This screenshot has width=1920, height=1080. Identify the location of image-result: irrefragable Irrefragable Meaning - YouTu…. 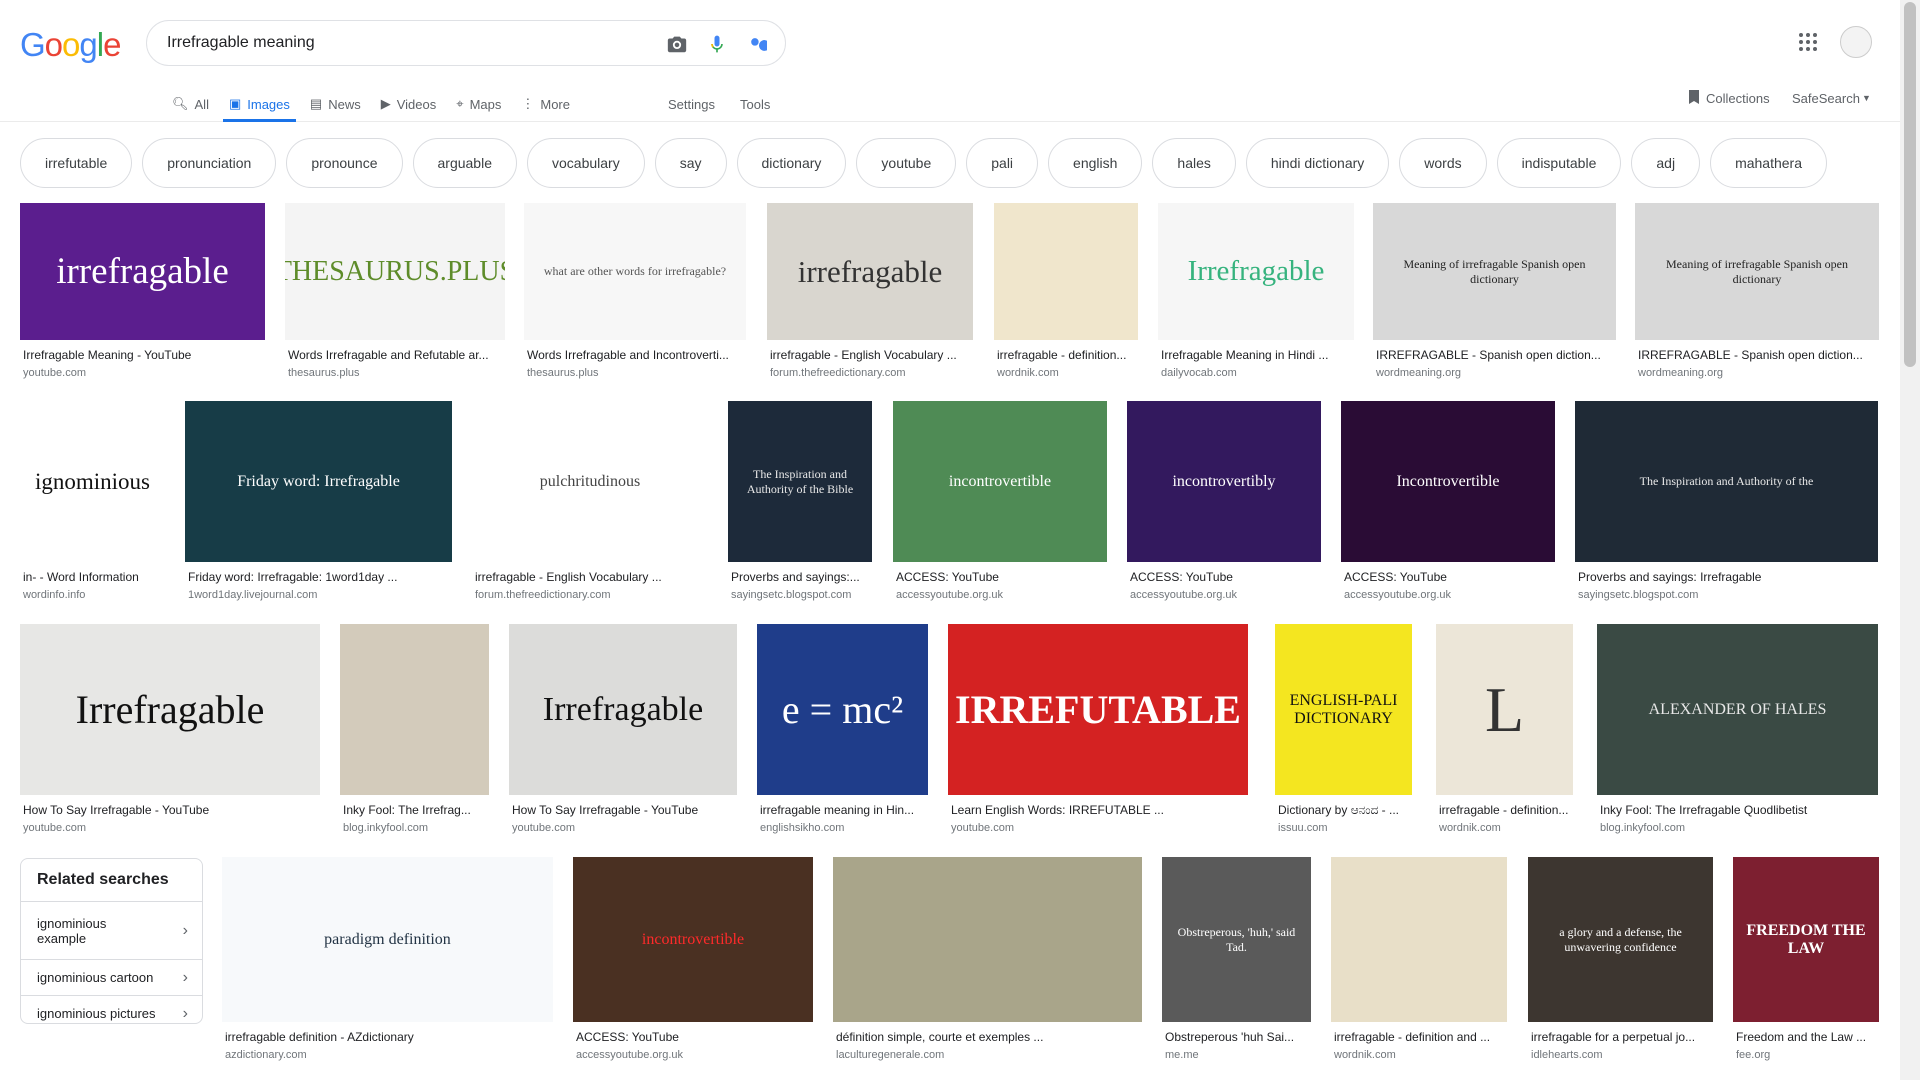
(142, 291).